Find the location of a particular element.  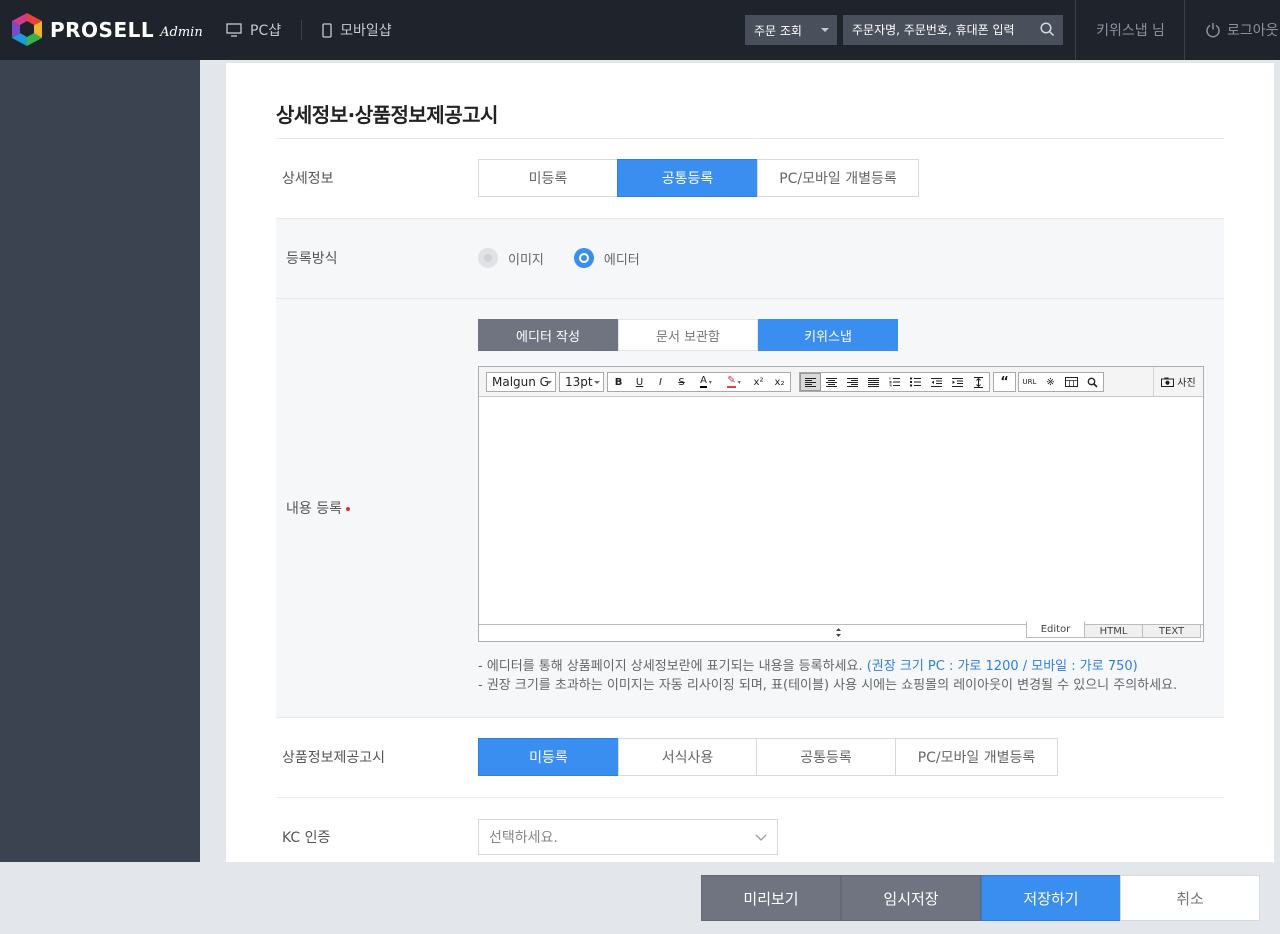

prosell-logo-icon is located at coordinates (27, 29).